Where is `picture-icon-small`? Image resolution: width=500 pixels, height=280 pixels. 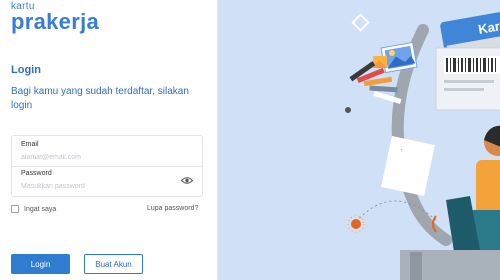 picture-icon-small is located at coordinates (380, 62).